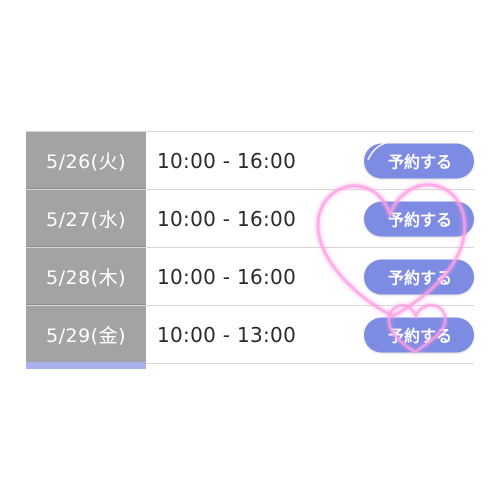 The image size is (500, 500). I want to click on date-label: 5/26(火), so click(86, 161).